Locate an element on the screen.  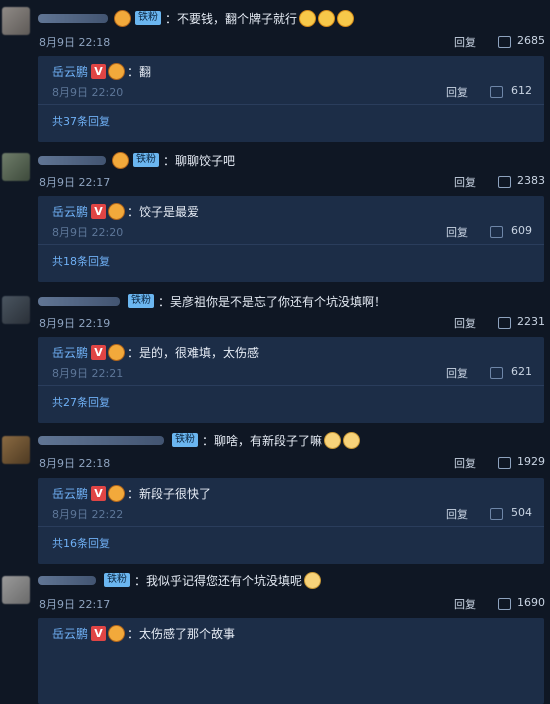
comment-time: 8月9日 22:19 is located at coordinates (75, 323).